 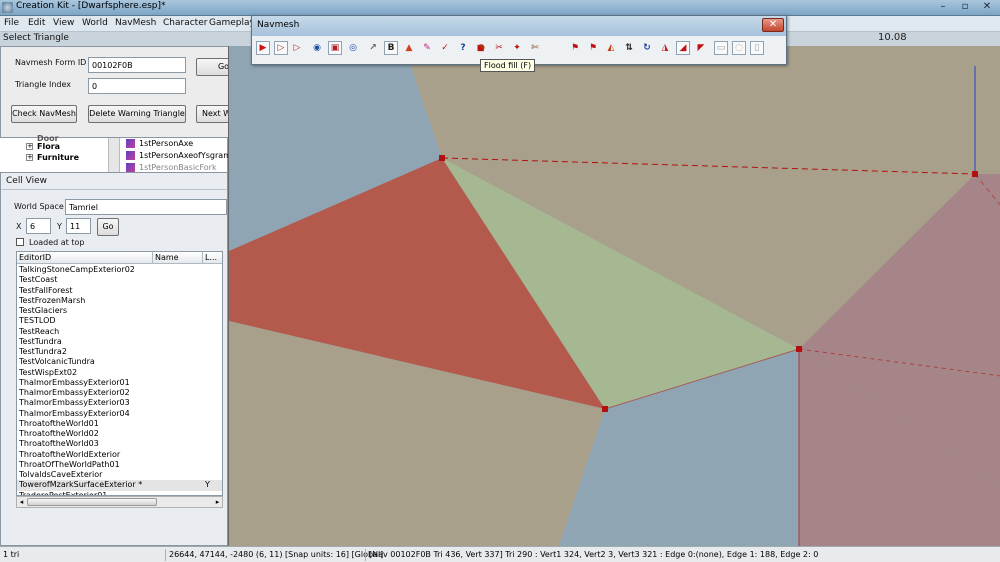 What do you see at coordinates (721, 48) in the screenshot?
I see `disabled-a-icon: ▭` at bounding box center [721, 48].